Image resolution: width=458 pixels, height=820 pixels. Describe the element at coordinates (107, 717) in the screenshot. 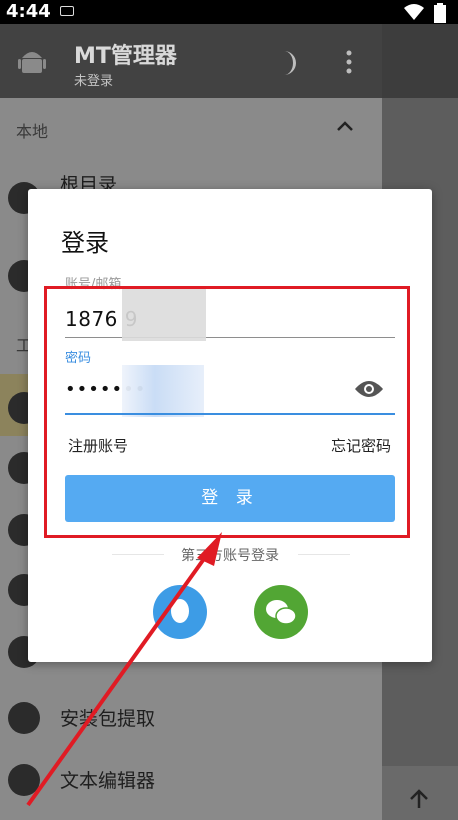

I see `drawer-item-apk-extract: 安装包提取` at that location.